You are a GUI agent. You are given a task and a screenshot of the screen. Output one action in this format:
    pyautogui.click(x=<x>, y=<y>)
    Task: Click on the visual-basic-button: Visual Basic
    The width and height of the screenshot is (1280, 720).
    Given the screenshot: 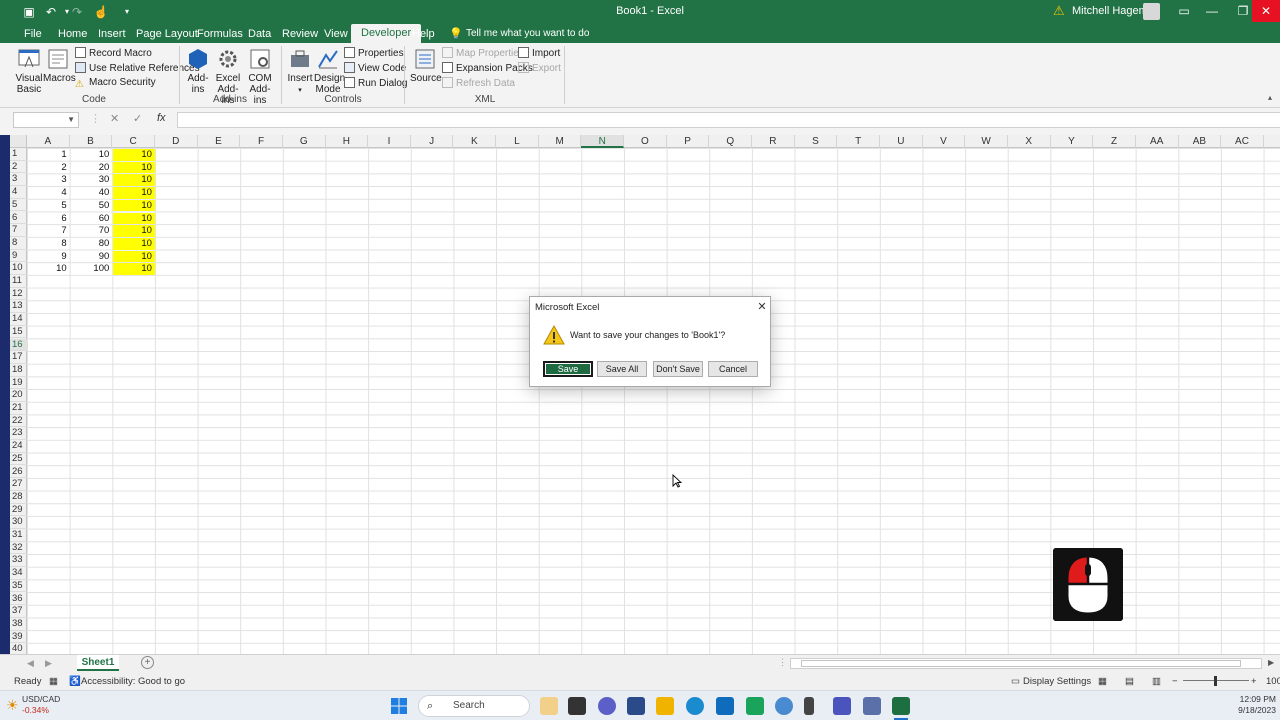 What is the action you would take?
    pyautogui.click(x=29, y=71)
    